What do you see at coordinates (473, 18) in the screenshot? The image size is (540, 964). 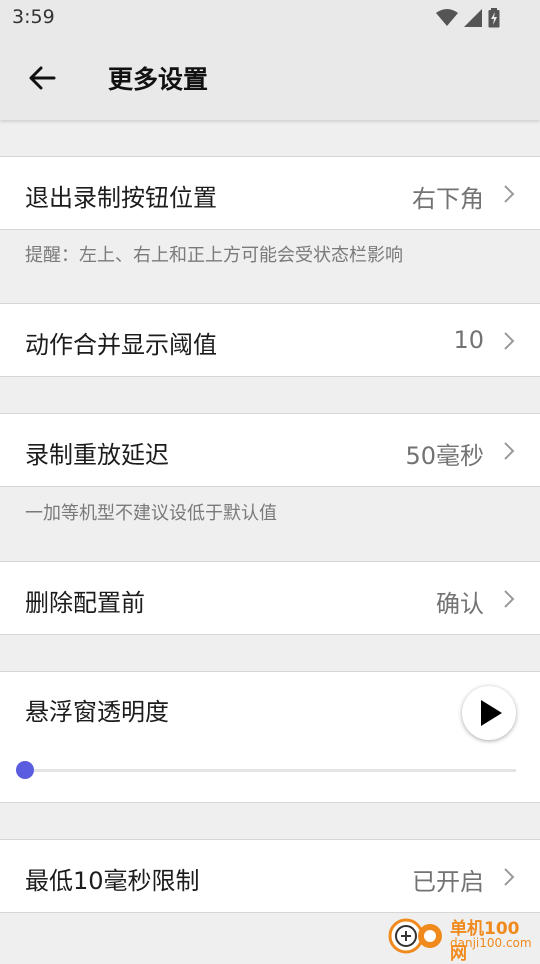 I see `cell-signal-icon` at bounding box center [473, 18].